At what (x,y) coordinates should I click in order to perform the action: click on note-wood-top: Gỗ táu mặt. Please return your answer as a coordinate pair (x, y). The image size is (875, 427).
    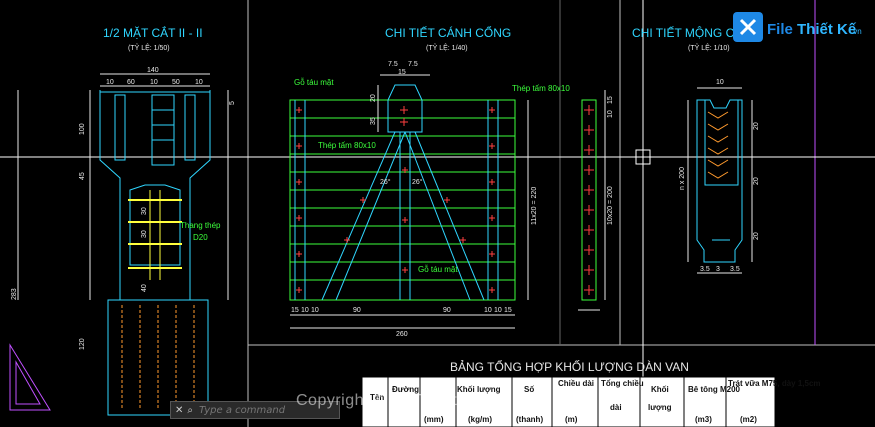
    Looking at the image, I should click on (314, 82).